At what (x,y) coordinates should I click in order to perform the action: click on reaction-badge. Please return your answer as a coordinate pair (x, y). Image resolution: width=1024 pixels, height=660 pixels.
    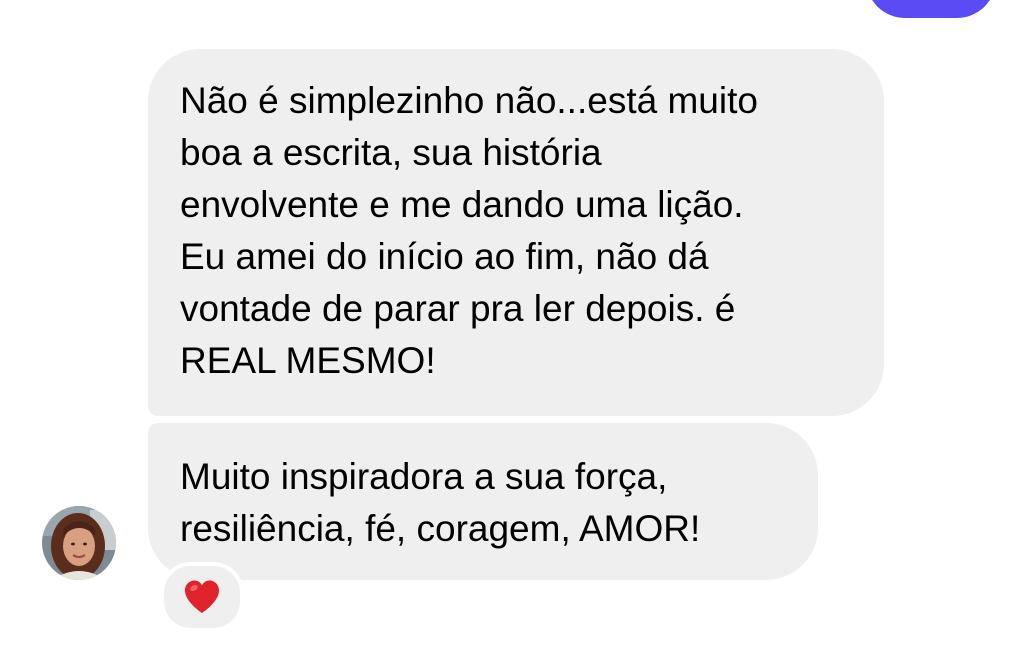
    Looking at the image, I should click on (202, 597).